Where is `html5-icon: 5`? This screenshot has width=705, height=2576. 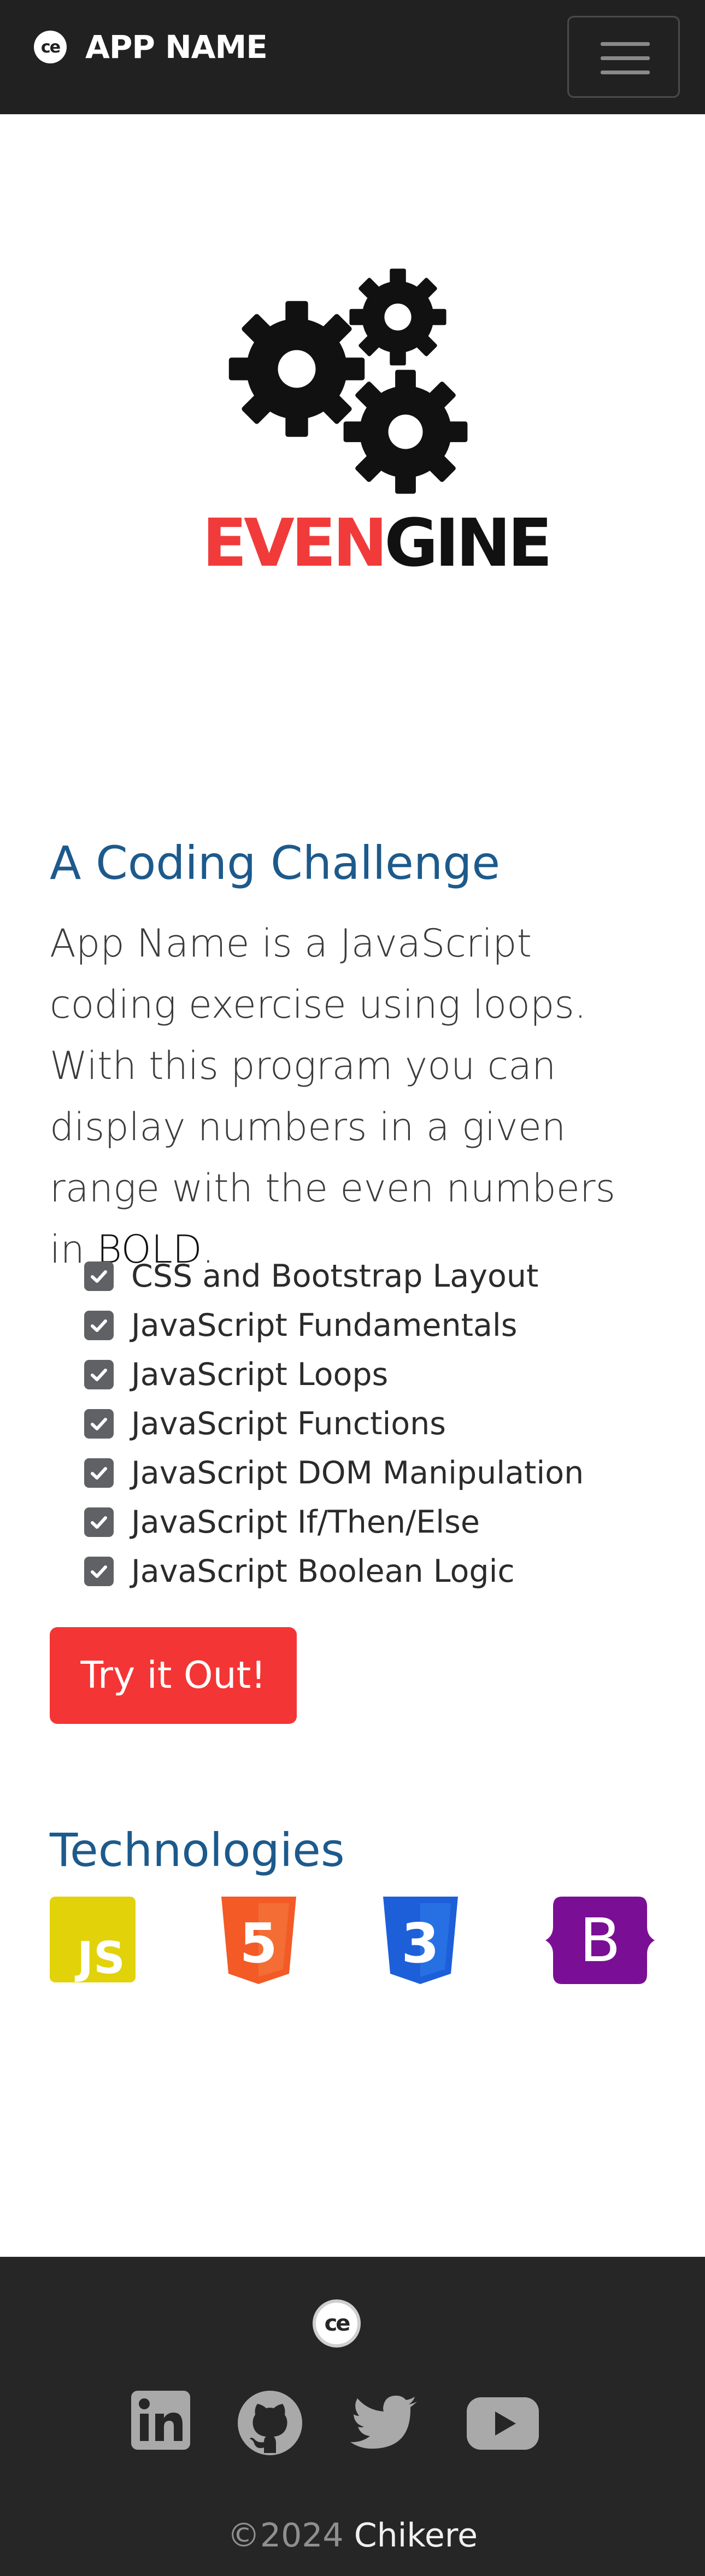 html5-icon: 5 is located at coordinates (258, 1942).